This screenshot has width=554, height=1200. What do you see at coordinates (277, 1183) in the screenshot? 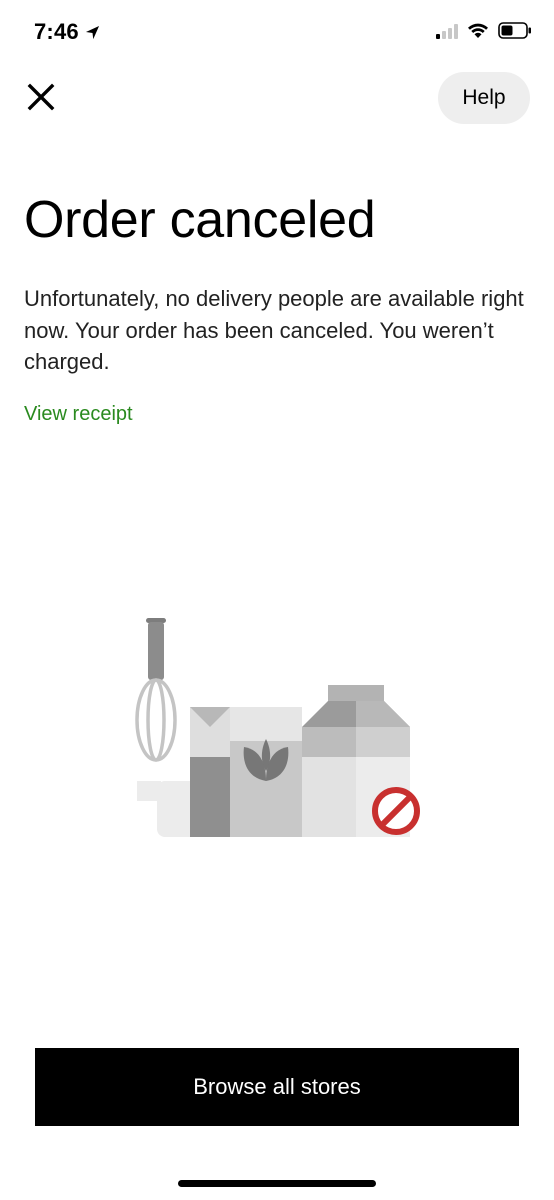
I see `home-indicator` at bounding box center [277, 1183].